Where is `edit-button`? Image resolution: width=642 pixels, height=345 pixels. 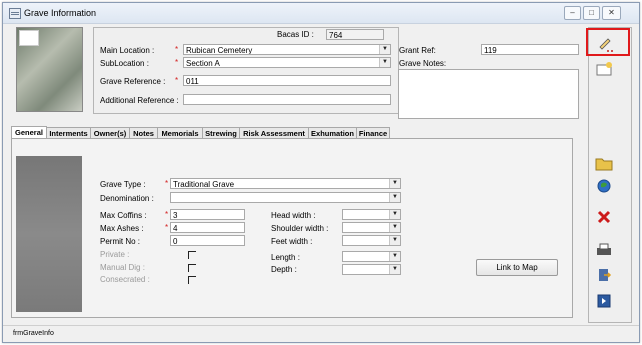 edit-button is located at coordinates (604, 43).